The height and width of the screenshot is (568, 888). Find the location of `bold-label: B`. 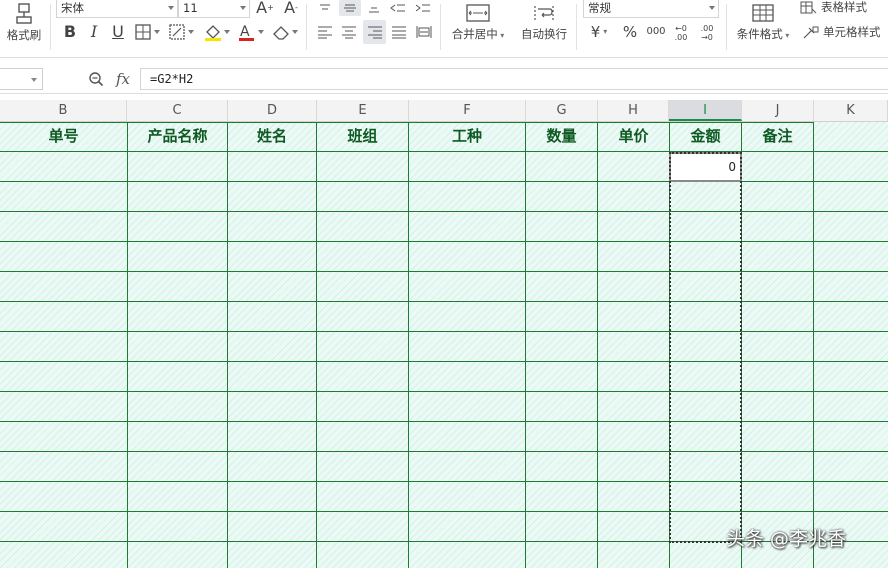

bold-label: B is located at coordinates (70, 31).